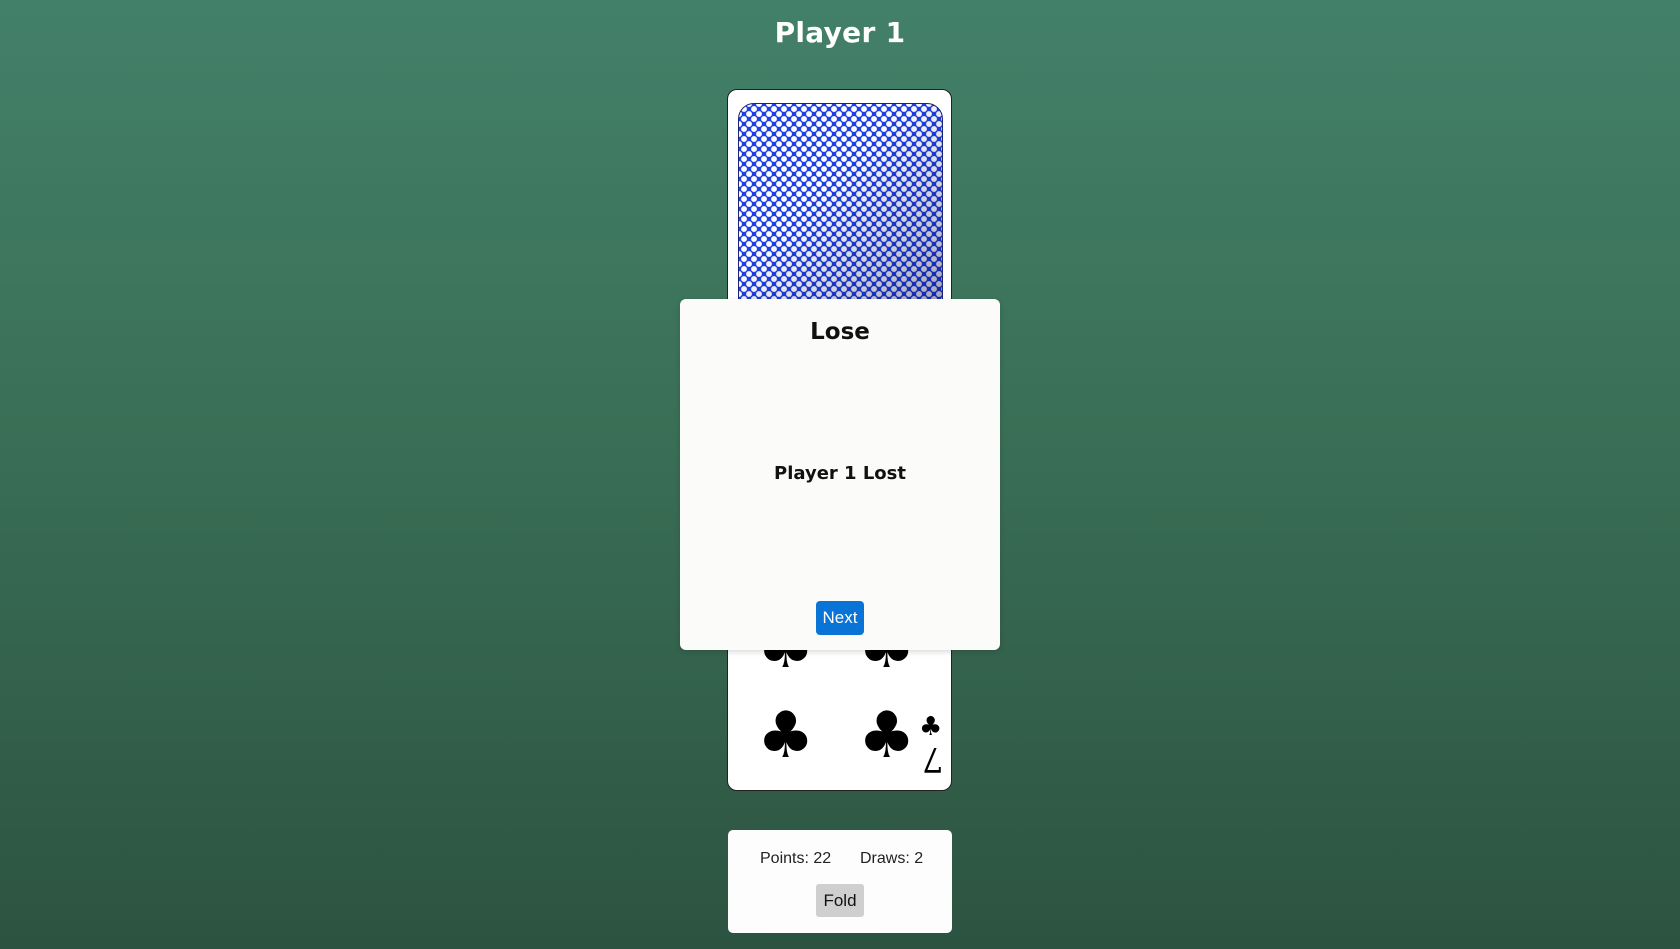  Describe the element at coordinates (840, 32) in the screenshot. I see `player-title: Player 1` at that location.